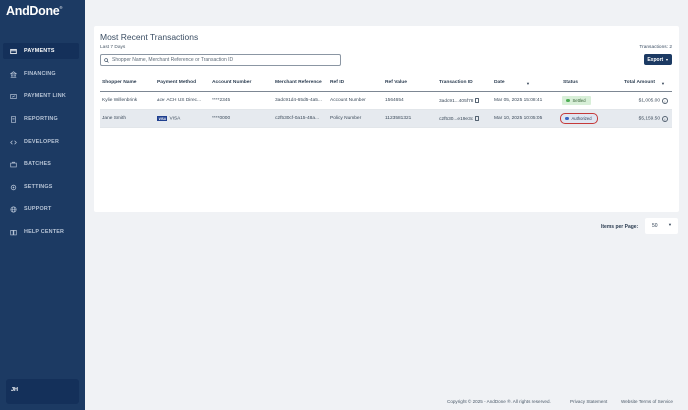  What do you see at coordinates (398, 118) in the screenshot?
I see `ref-value: 1123581321` at bounding box center [398, 118].